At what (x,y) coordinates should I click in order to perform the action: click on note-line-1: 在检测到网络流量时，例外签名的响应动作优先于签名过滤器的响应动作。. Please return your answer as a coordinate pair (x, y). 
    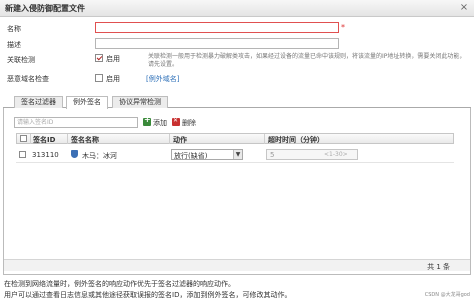
    Looking at the image, I should click on (119, 284).